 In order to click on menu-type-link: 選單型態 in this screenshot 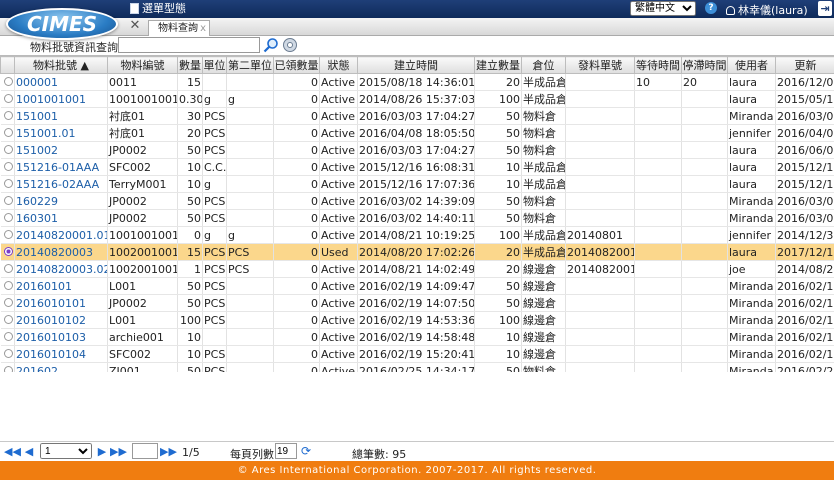, I will do `click(158, 9)`.